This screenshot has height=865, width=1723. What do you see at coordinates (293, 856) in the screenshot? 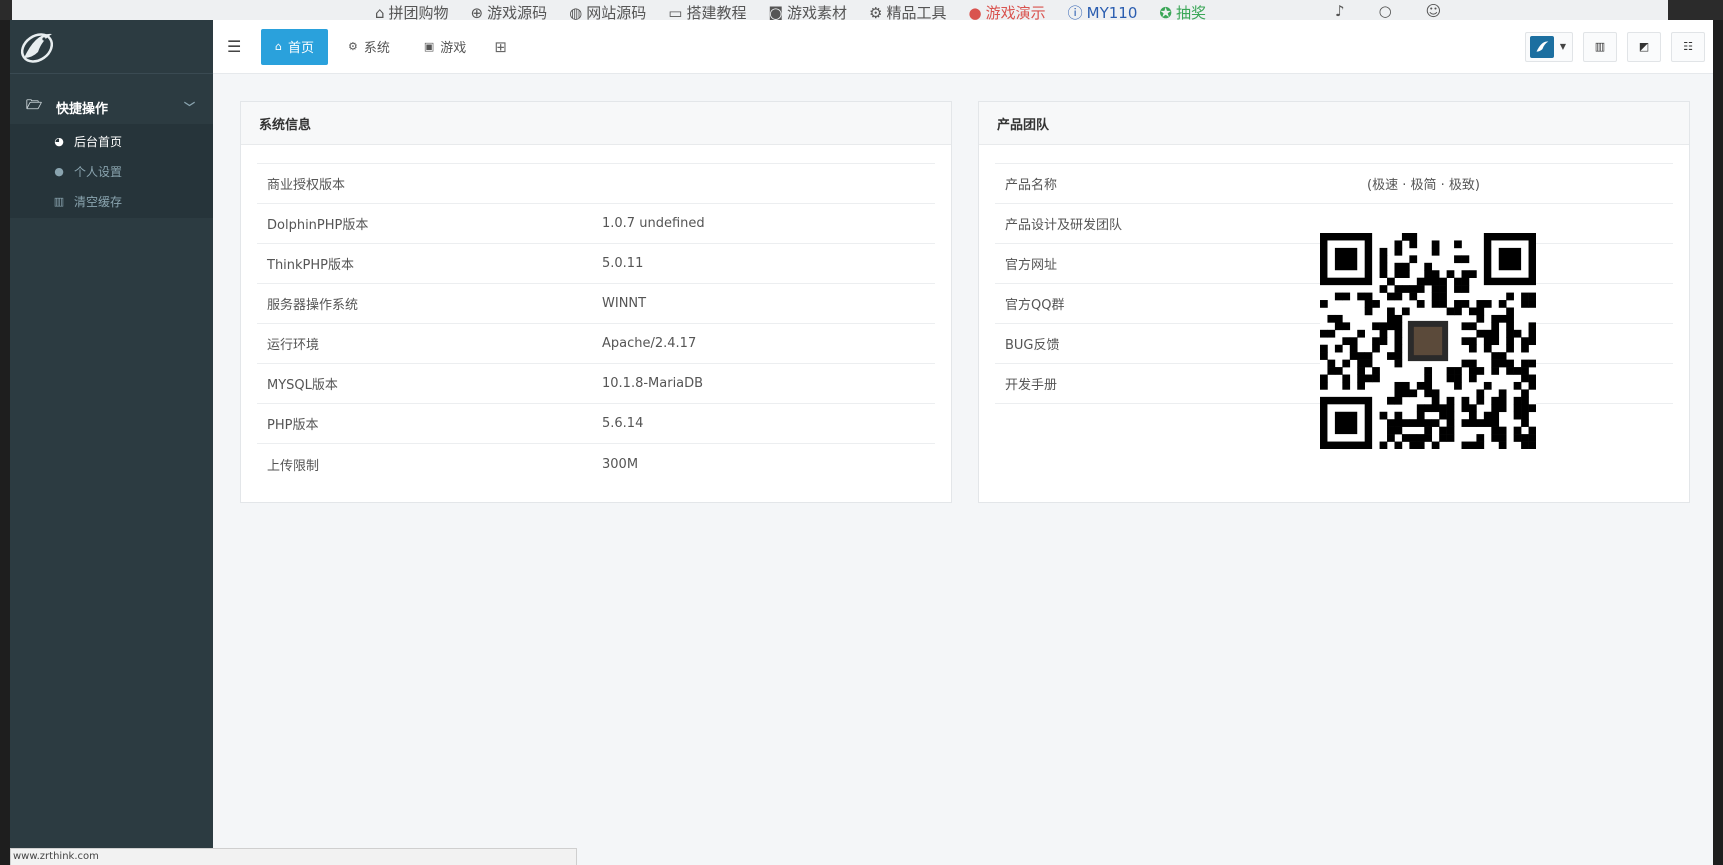
I see `browser-status-bar: www.zrthink.com` at bounding box center [293, 856].